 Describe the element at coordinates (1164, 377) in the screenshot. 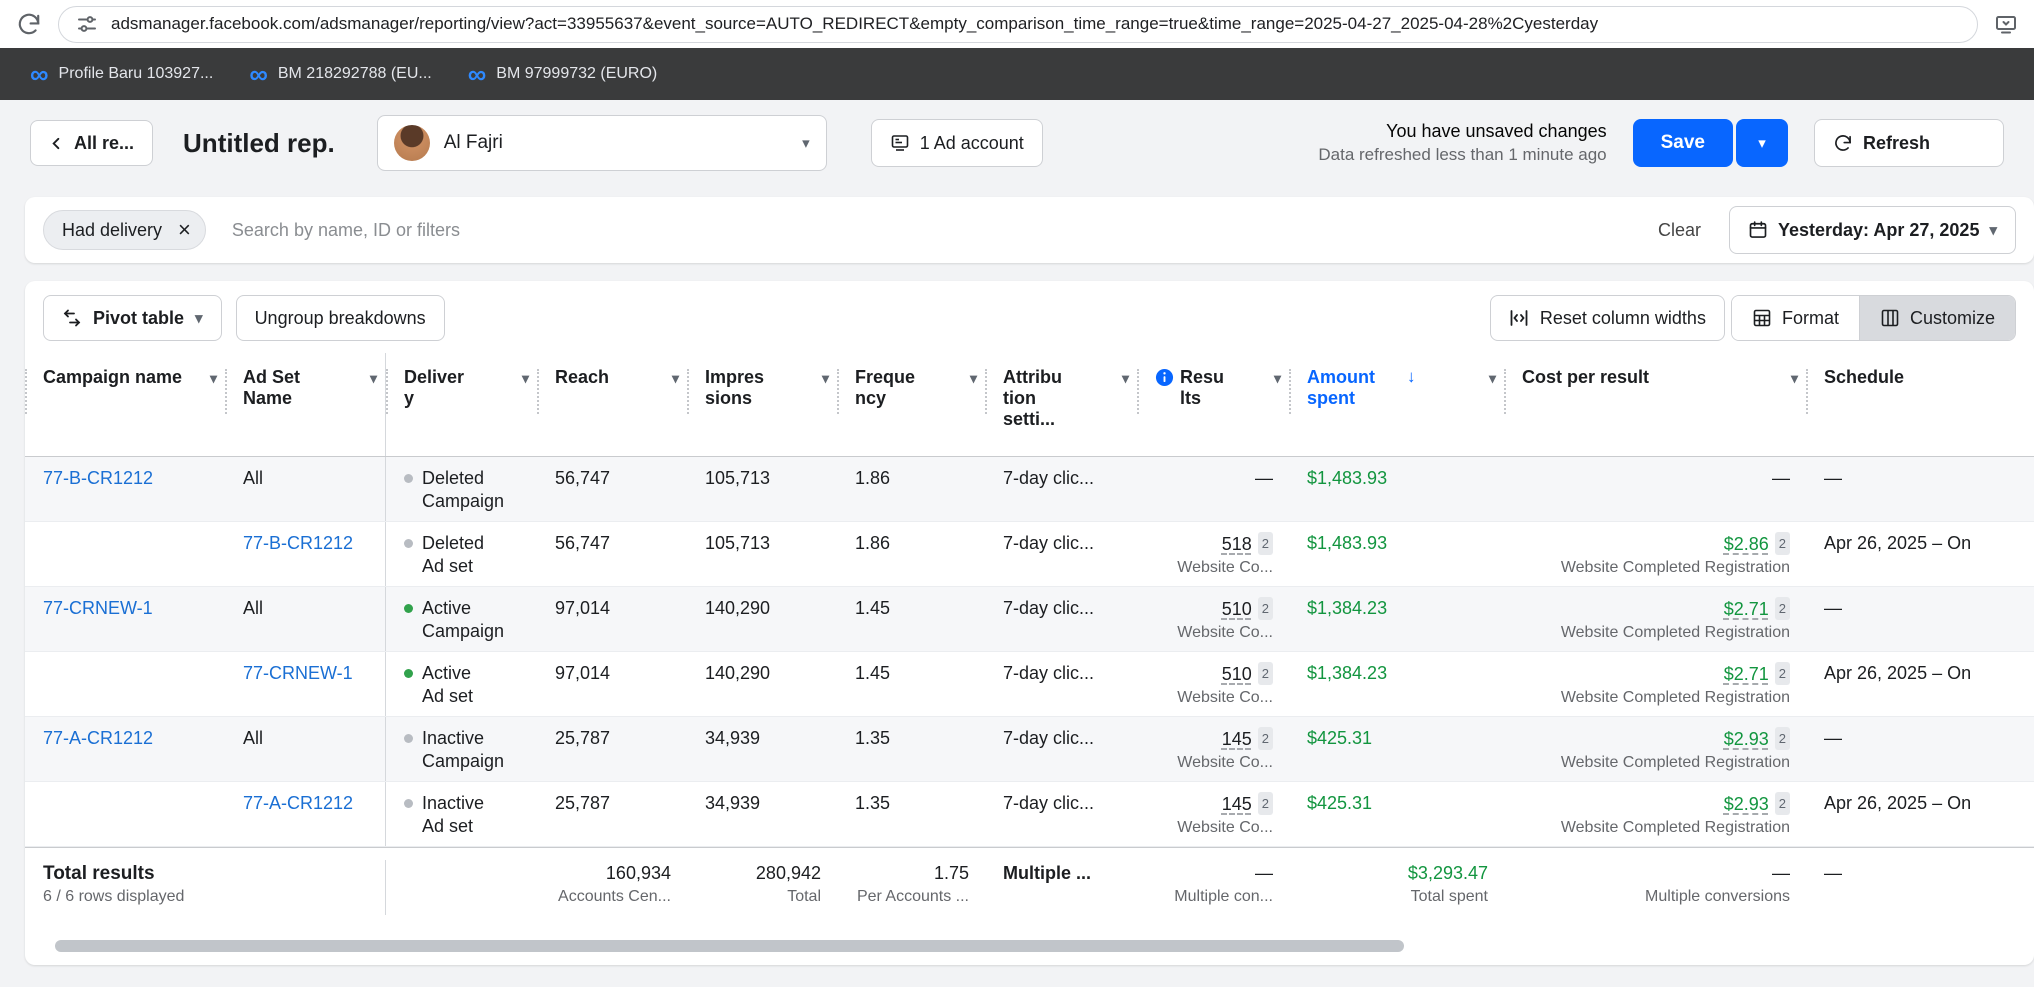

I see `info-icon` at that location.